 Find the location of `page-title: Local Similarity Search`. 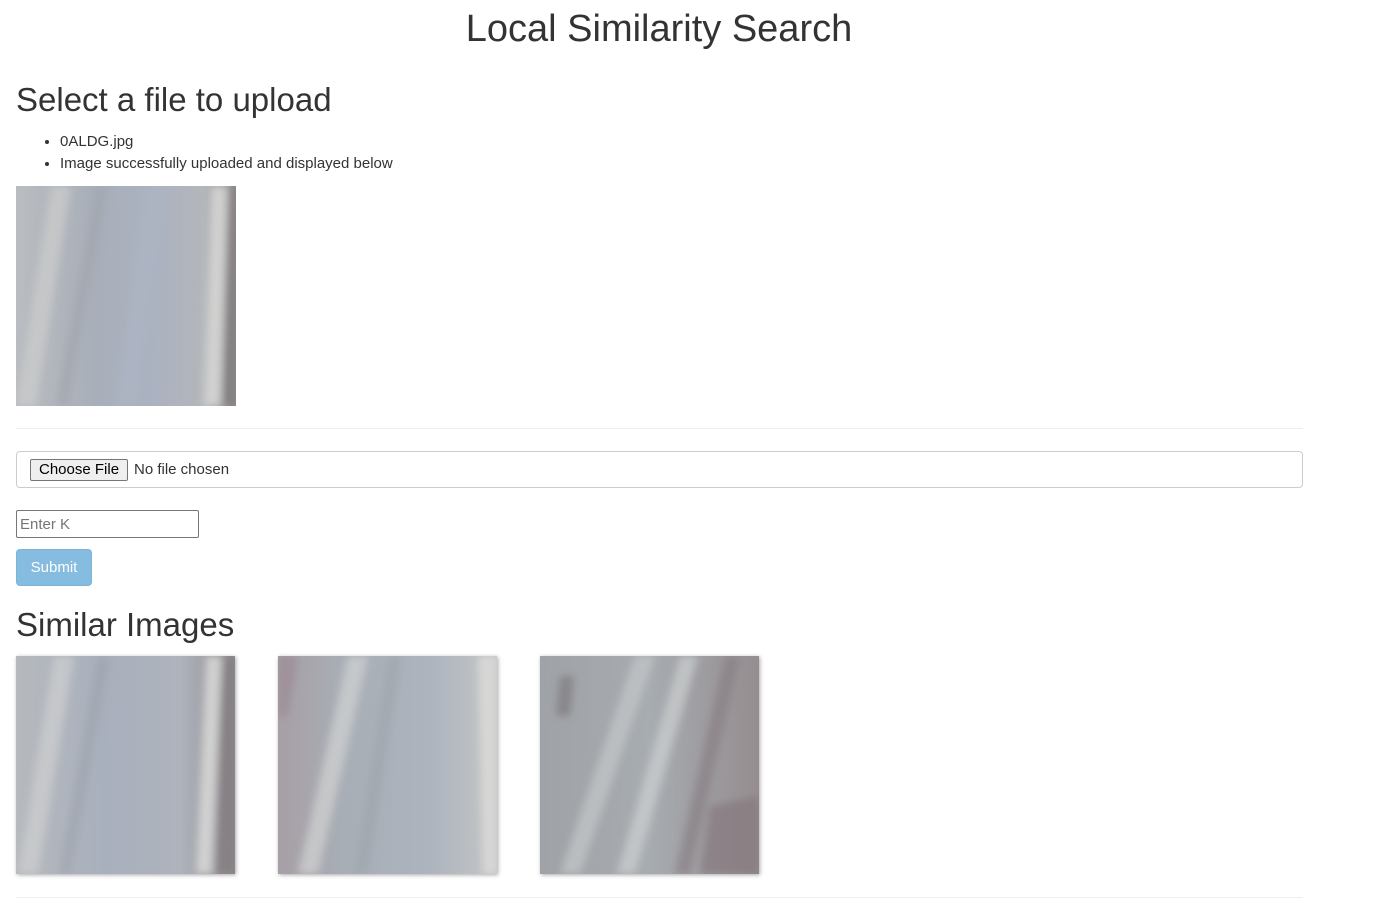

page-title: Local Similarity Search is located at coordinates (659, 29).